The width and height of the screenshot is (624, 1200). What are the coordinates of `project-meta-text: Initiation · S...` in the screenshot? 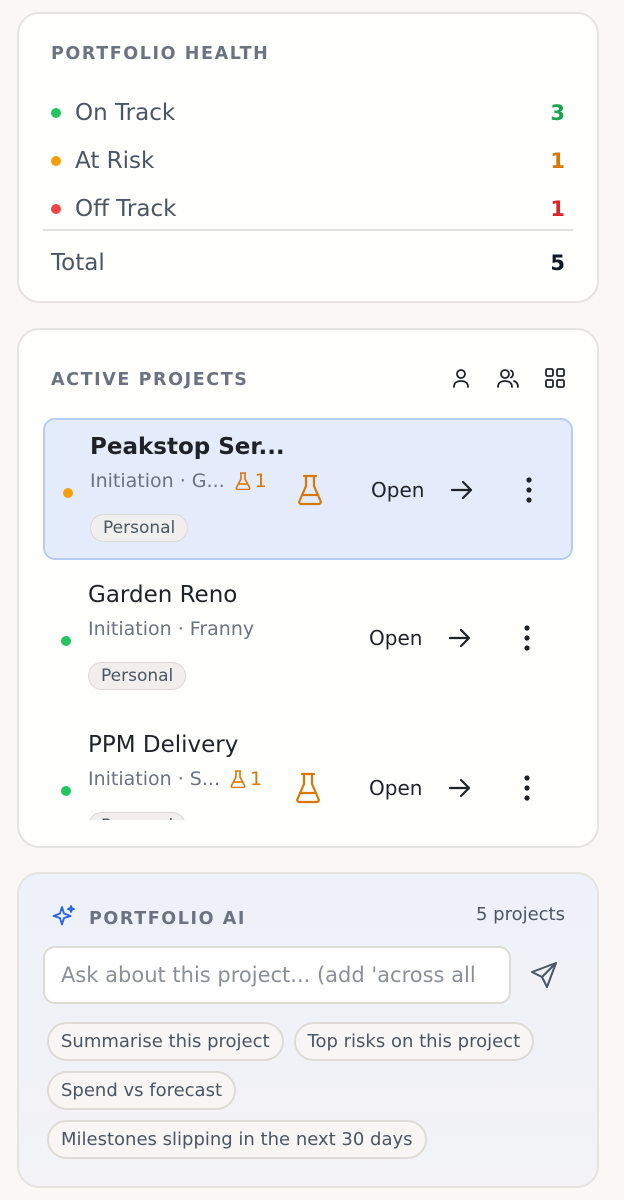 It's located at (154, 779).